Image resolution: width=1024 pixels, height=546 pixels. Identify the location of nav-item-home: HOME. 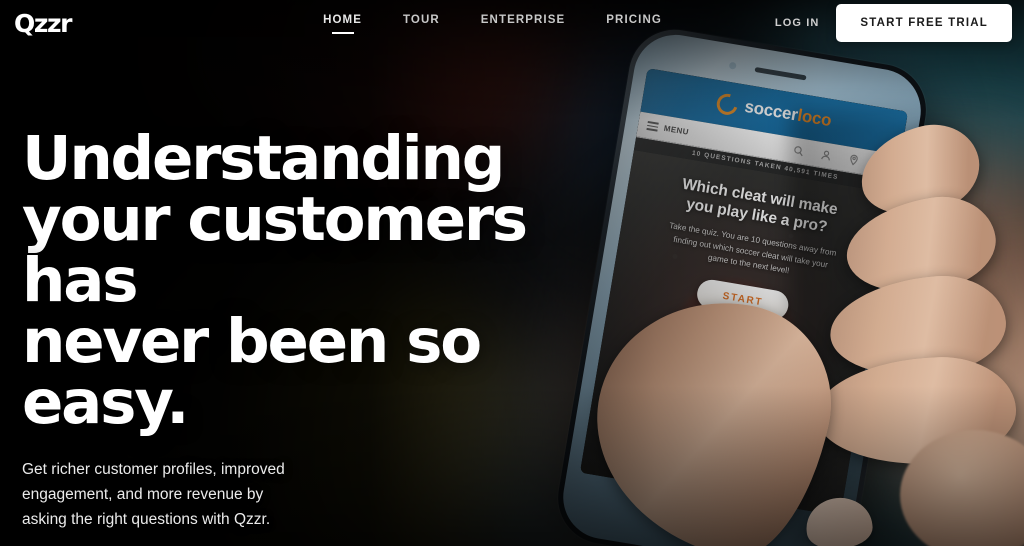
(342, 23).